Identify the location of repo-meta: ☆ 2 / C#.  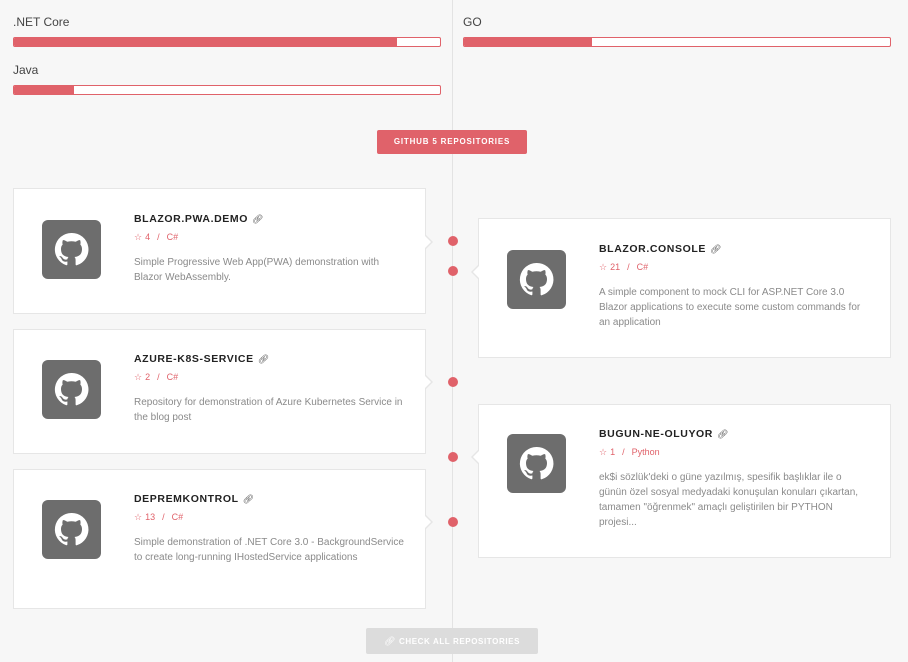
(270, 377).